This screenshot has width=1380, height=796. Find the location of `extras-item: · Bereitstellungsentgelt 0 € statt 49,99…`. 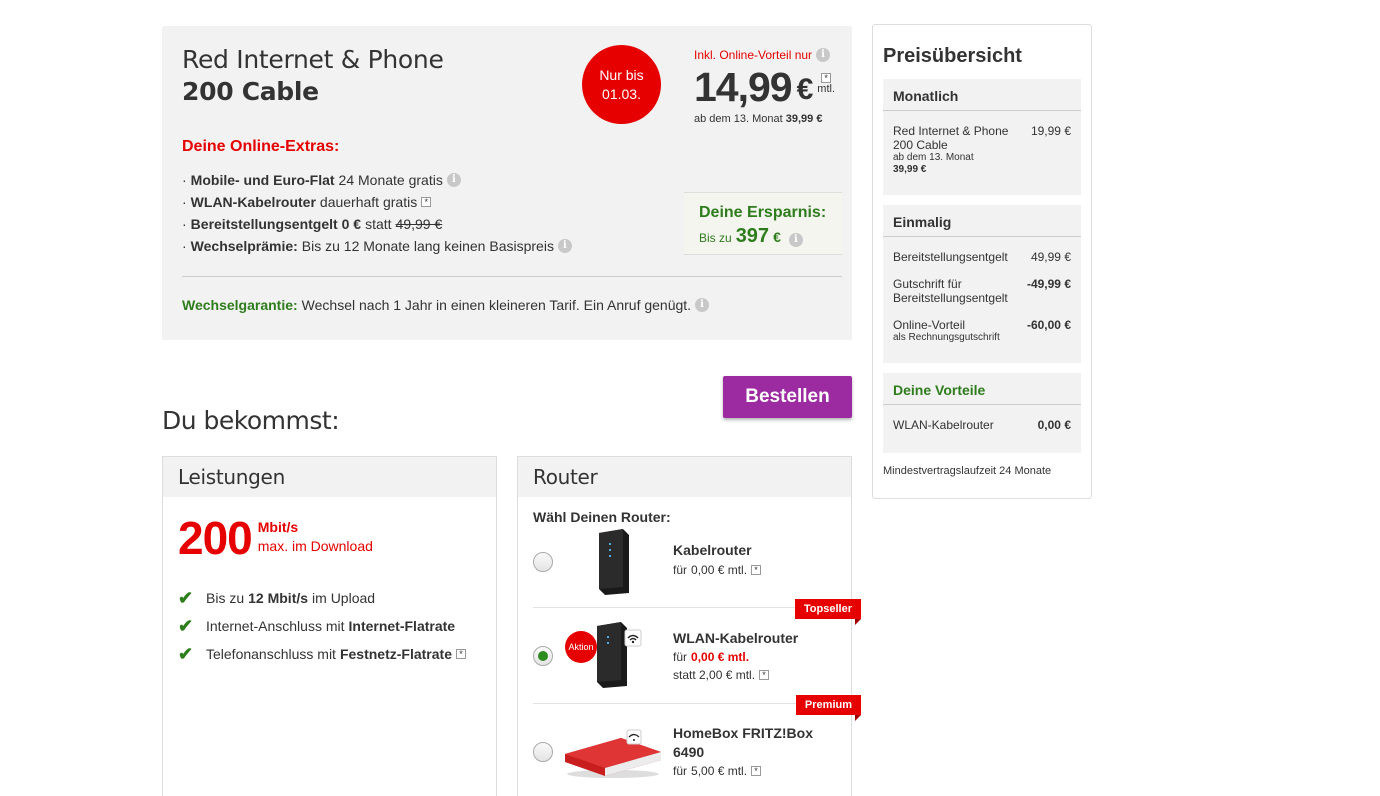

extras-item: · Bereitstellungsentgelt 0 € statt 49,99… is located at coordinates (377, 224).